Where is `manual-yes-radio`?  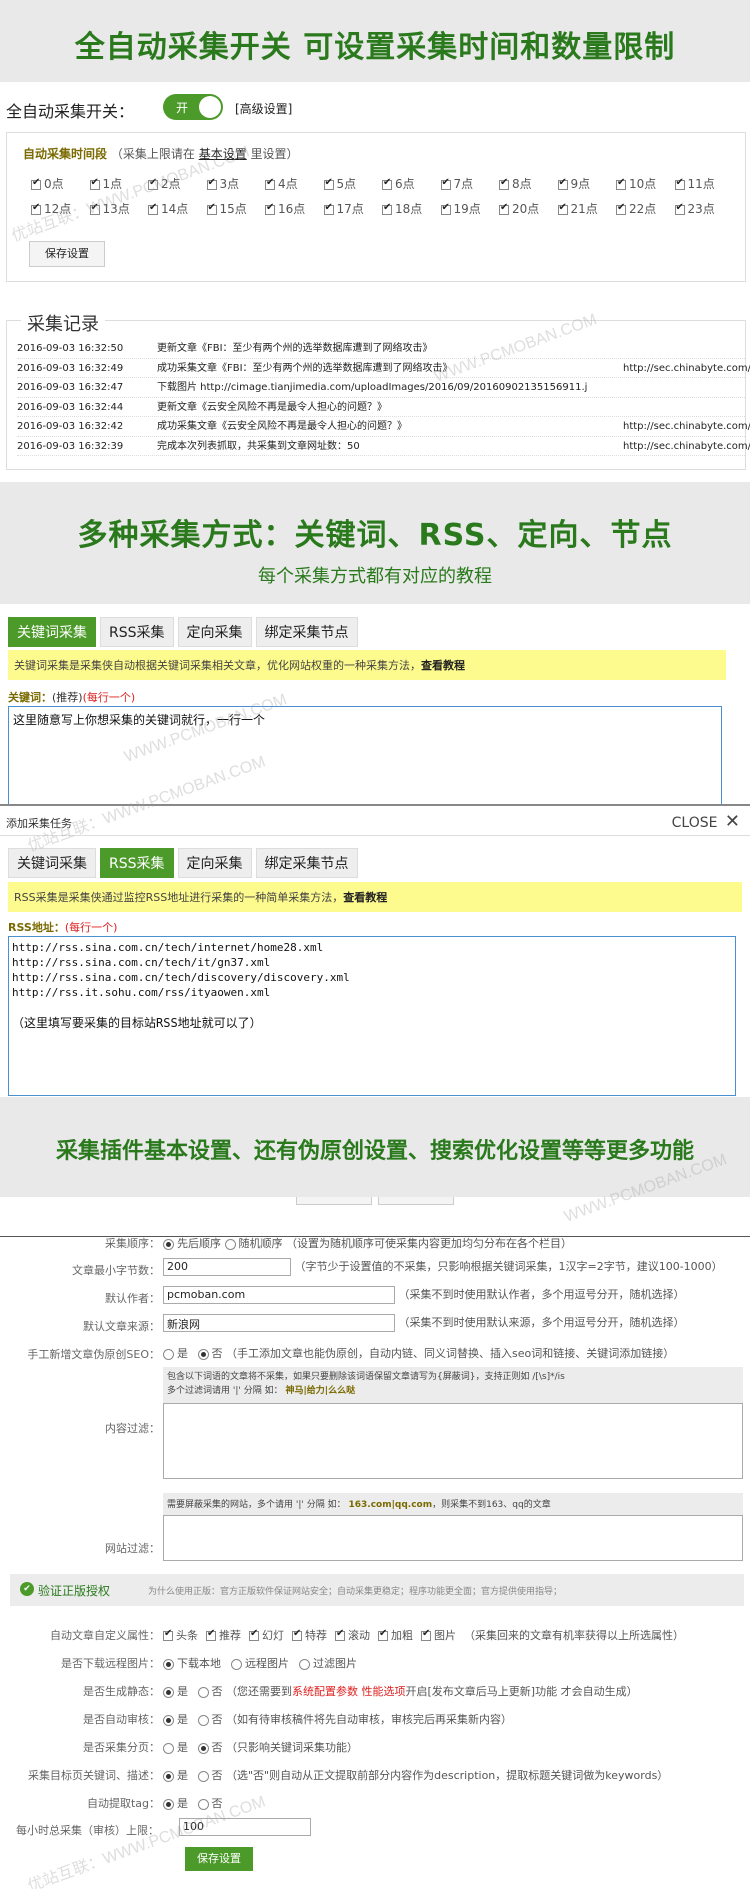 manual-yes-radio is located at coordinates (168, 1354).